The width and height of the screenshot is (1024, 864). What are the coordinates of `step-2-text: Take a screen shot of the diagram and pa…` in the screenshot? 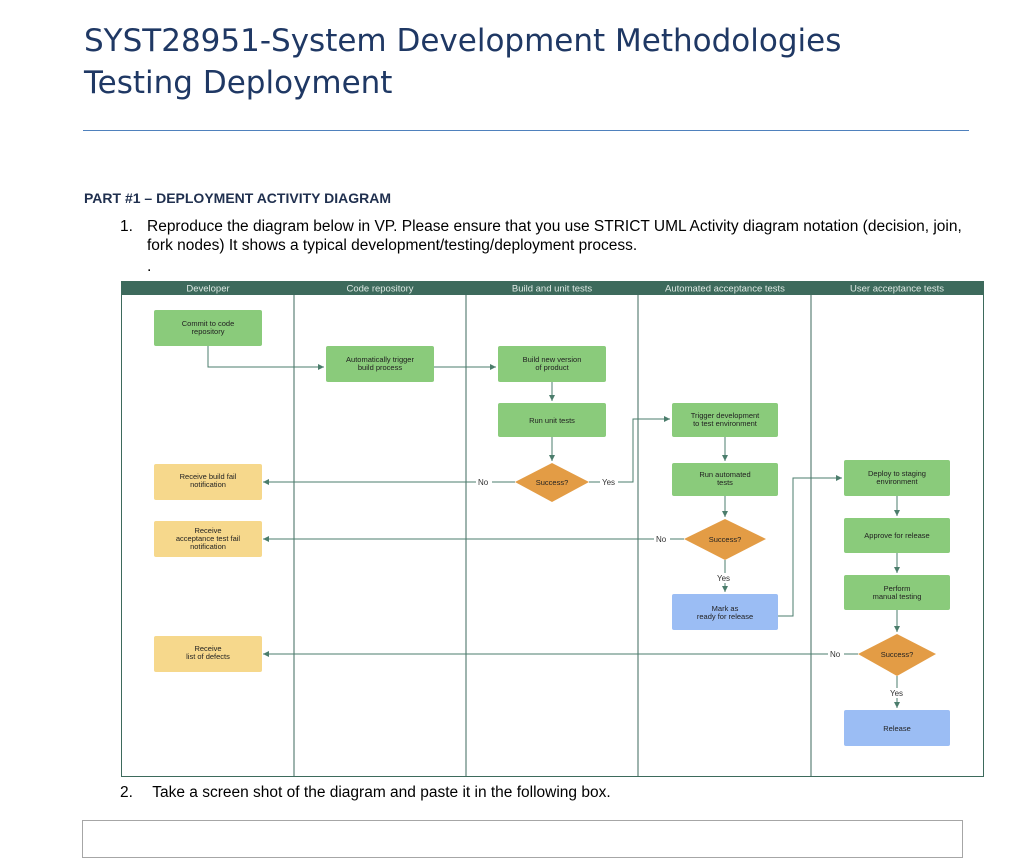 It's located at (381, 792).